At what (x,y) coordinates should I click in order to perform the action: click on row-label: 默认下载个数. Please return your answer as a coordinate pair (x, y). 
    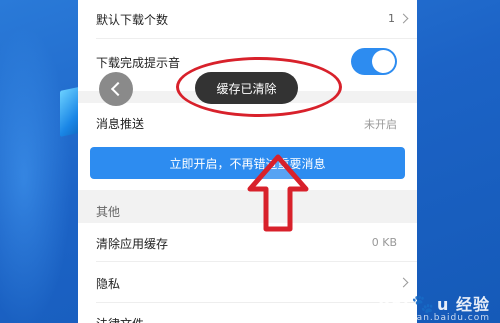
    Looking at the image, I should click on (132, 20).